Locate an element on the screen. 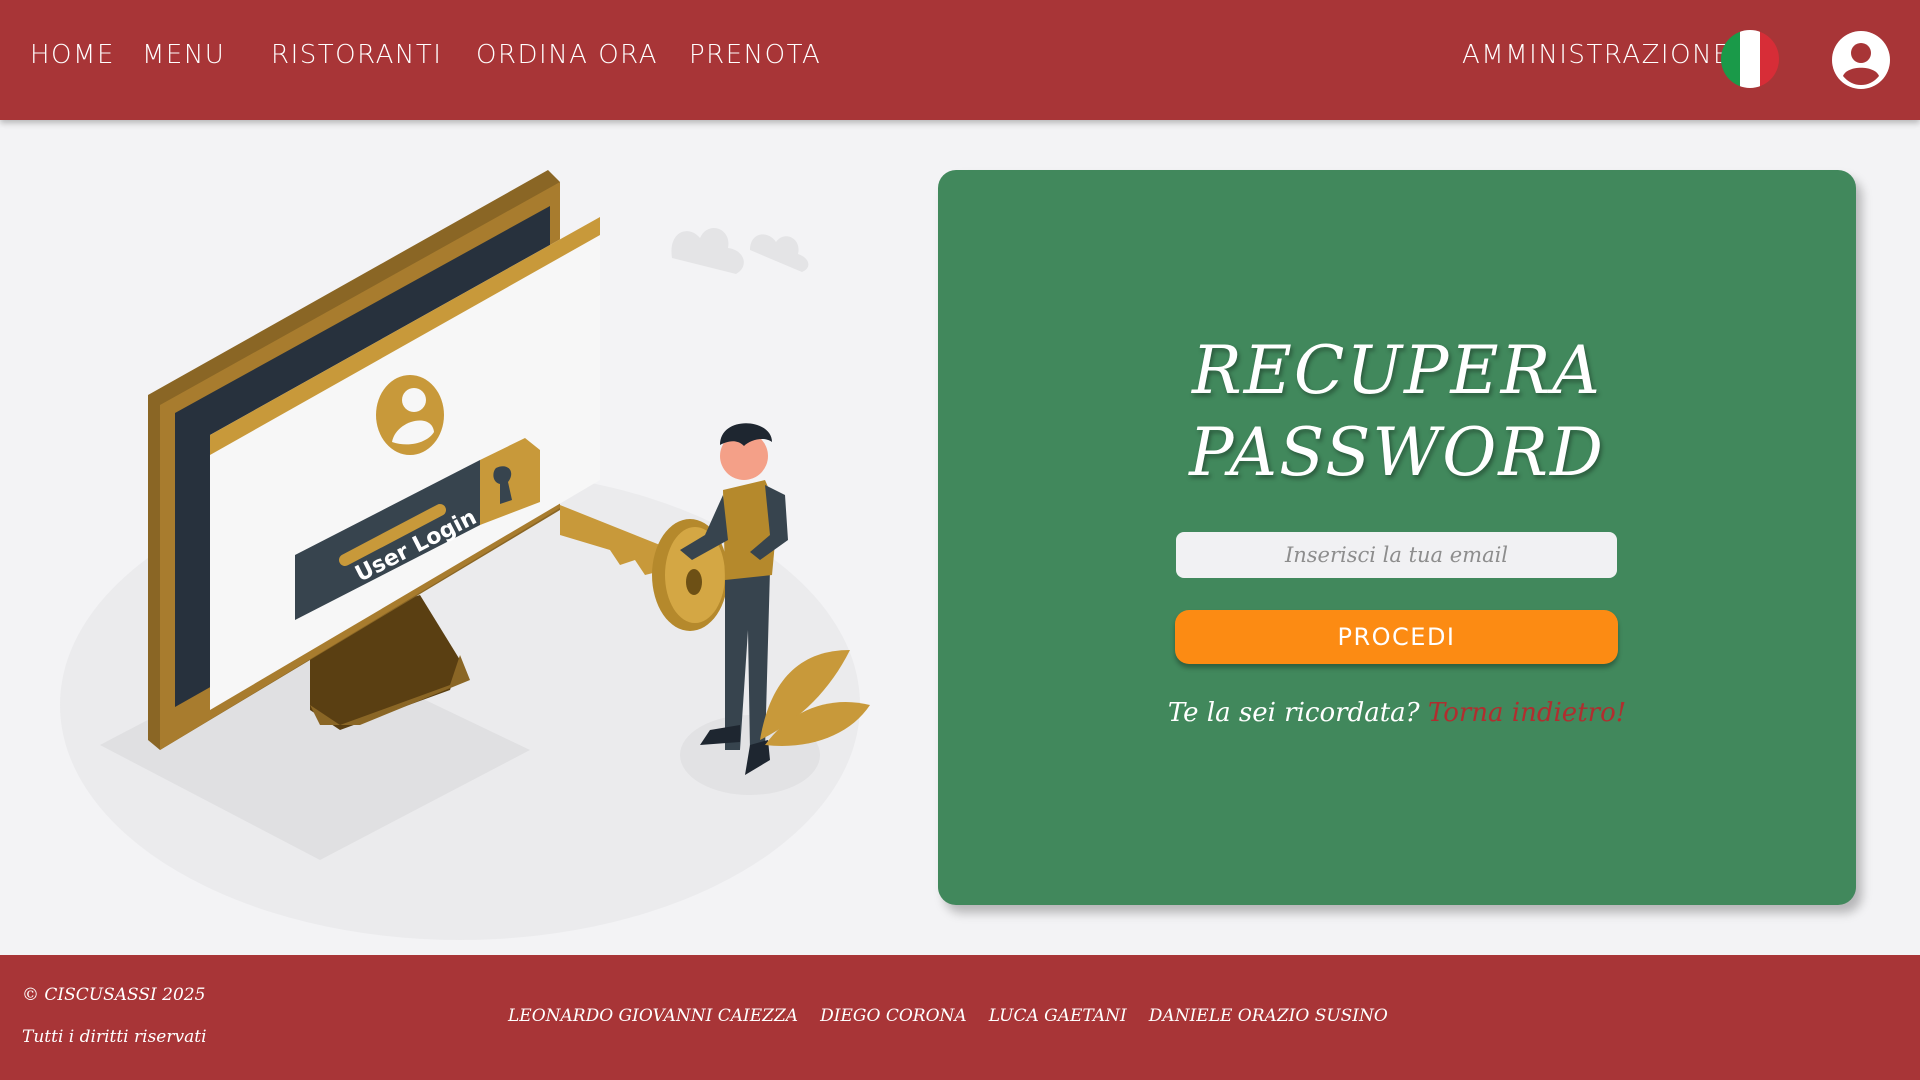 Image resolution: width=1920 pixels, height=1080 pixels. remember-line: Te la sei ricordata? Torna indietro! is located at coordinates (1397, 713).